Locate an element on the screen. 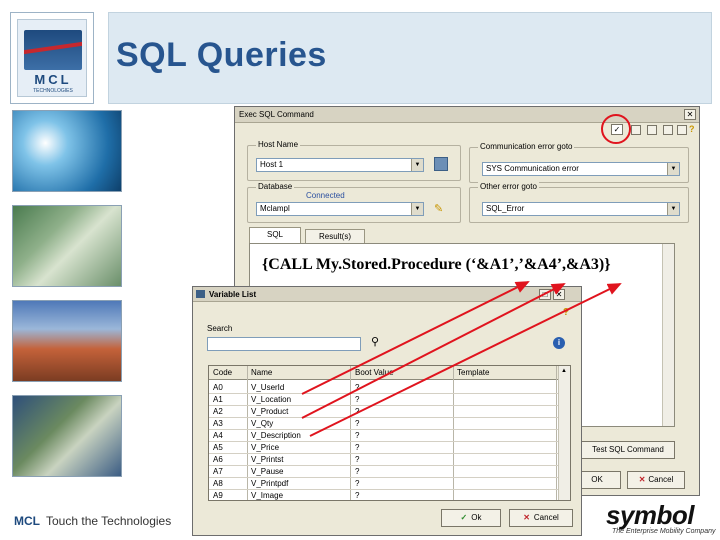 This screenshot has width=720, height=540. footer-branding: MCL Touch the Technologies is located at coordinates (92, 521).